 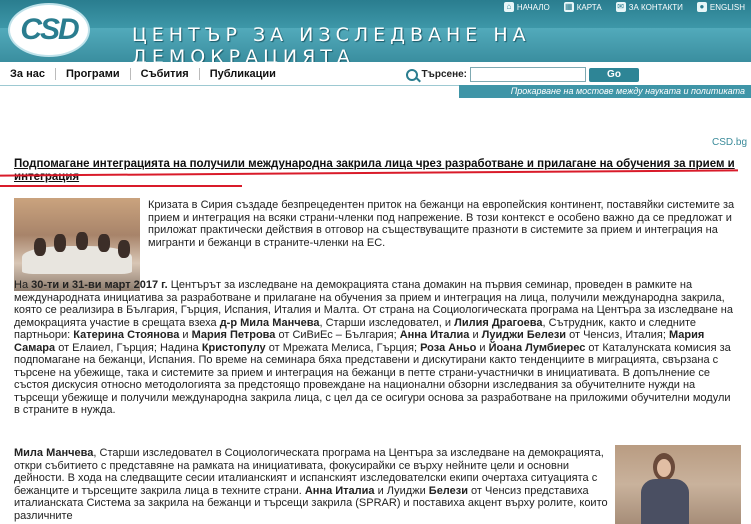 I want to click on search-go-button: Go, so click(x=614, y=74).